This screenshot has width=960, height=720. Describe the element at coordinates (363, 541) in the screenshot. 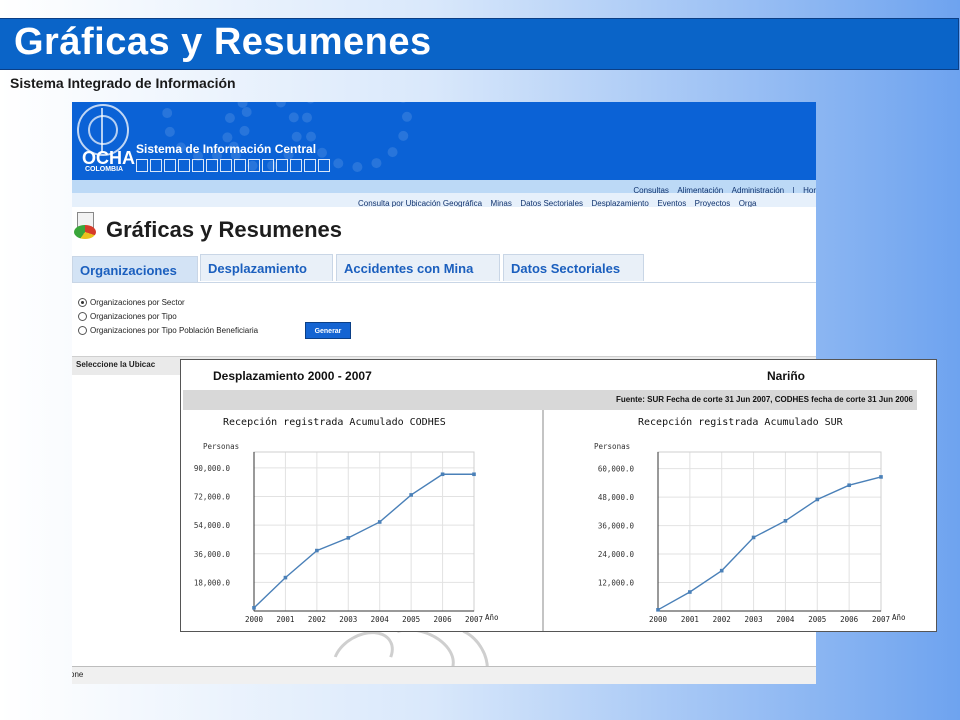

I see `series-line` at that location.